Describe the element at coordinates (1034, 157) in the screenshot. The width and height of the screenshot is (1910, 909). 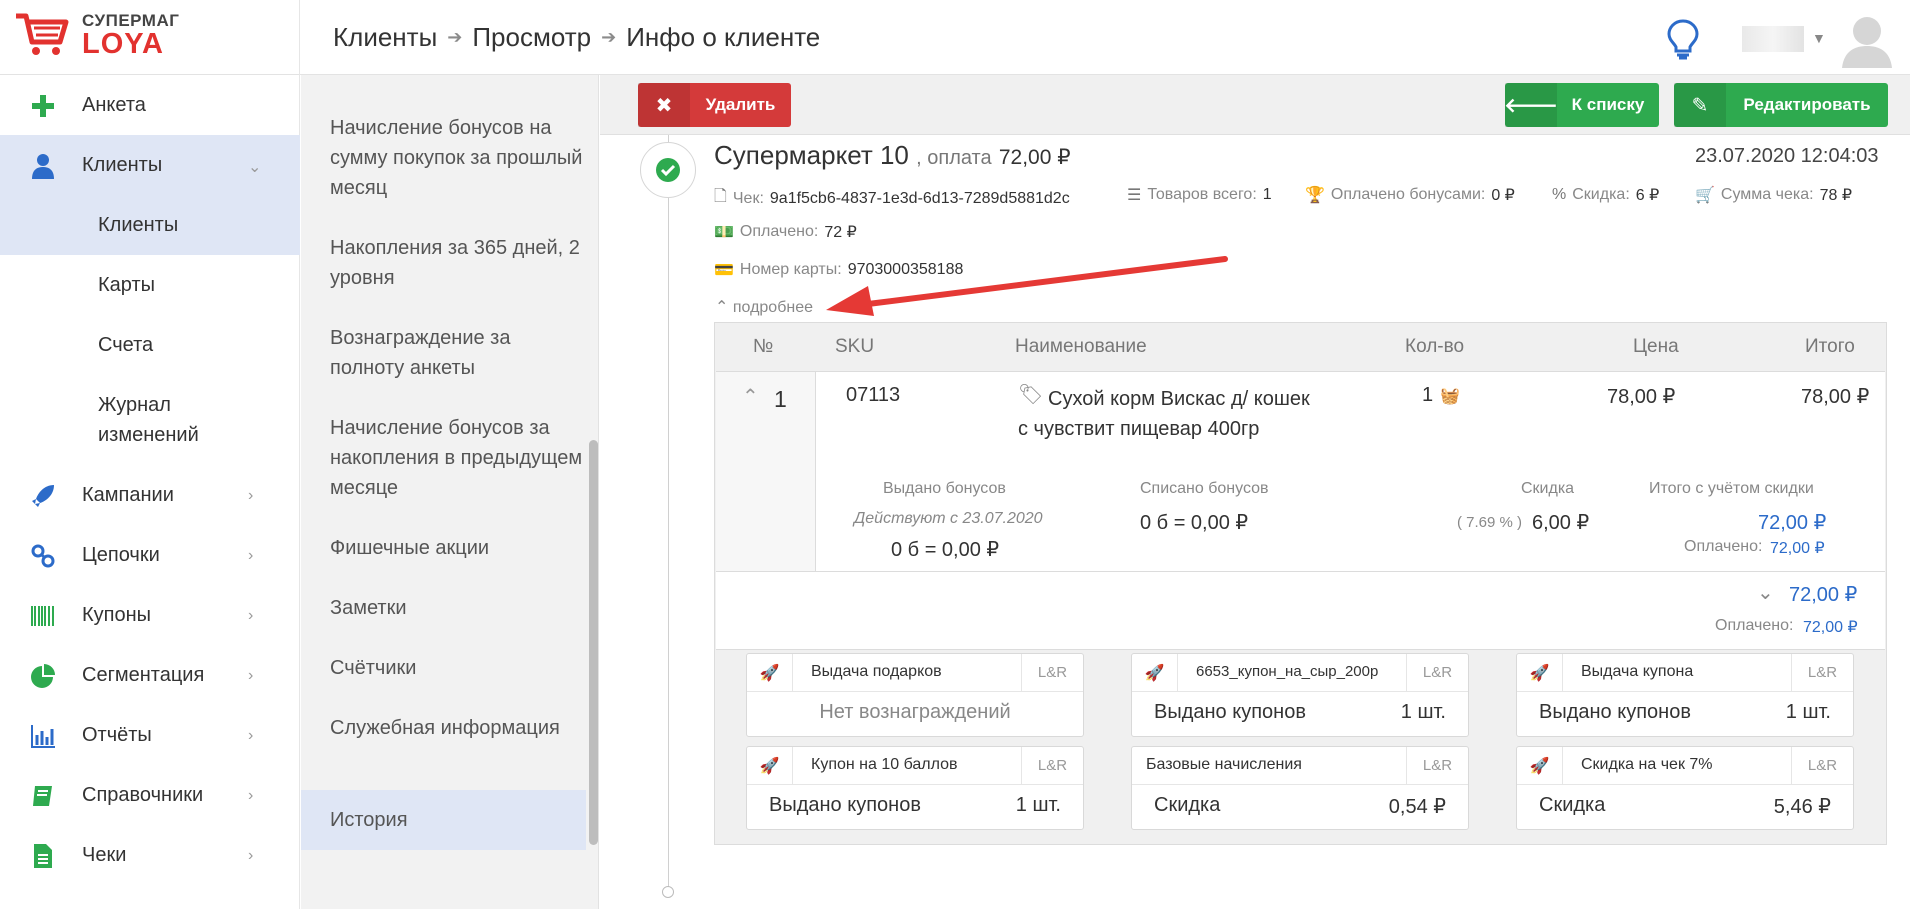
I see `payment-amount: 72,00 ₽` at that location.